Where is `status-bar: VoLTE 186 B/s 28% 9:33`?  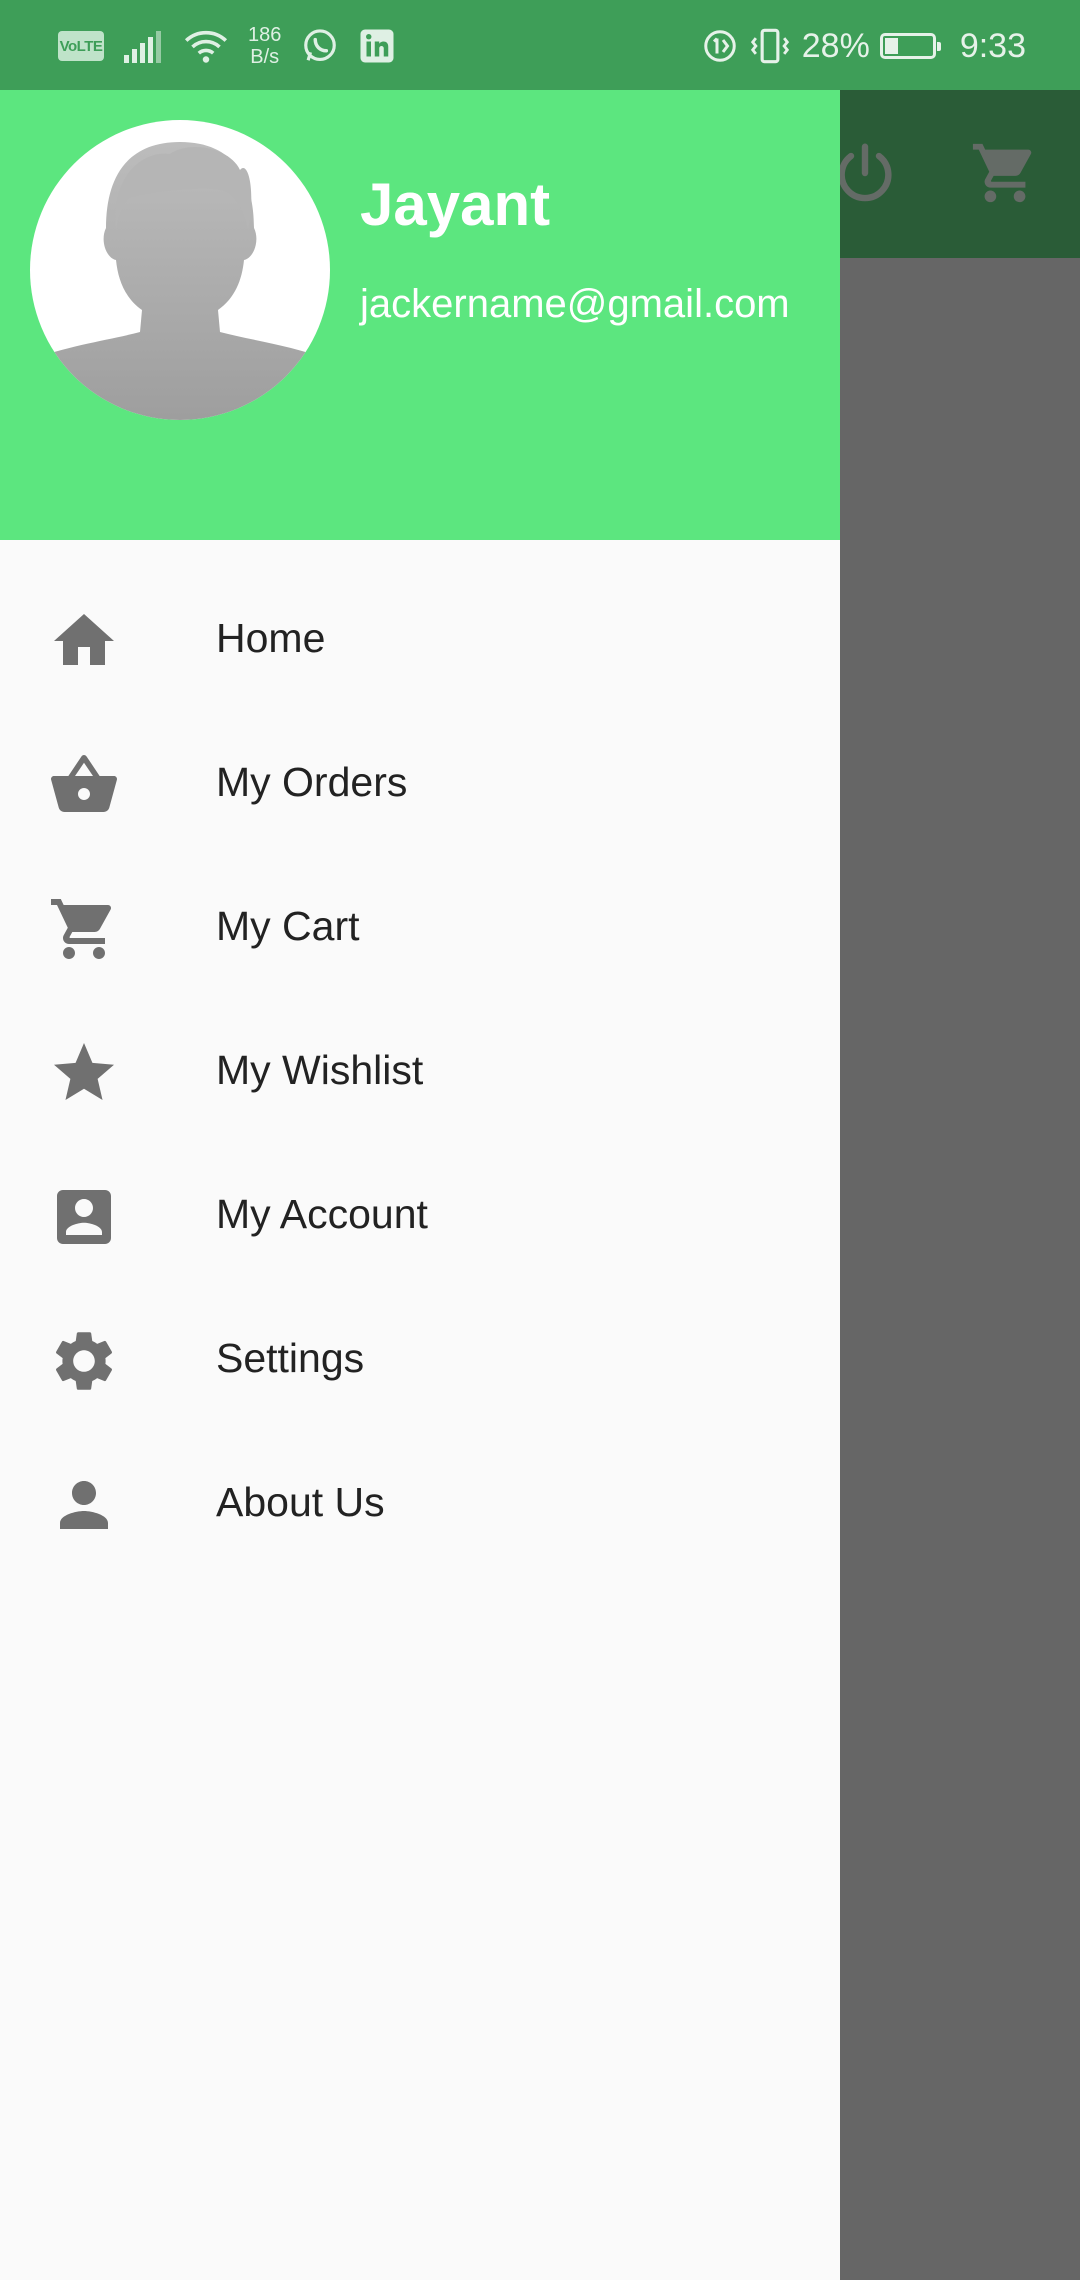
status-bar: VoLTE 186 B/s 28% 9:33 is located at coordinates (540, 45).